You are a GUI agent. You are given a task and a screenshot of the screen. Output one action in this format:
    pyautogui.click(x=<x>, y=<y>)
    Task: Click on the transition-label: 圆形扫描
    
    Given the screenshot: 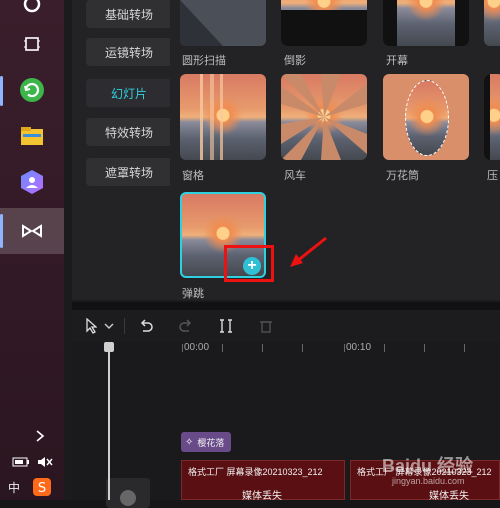 What is the action you would take?
    pyautogui.click(x=204, y=61)
    